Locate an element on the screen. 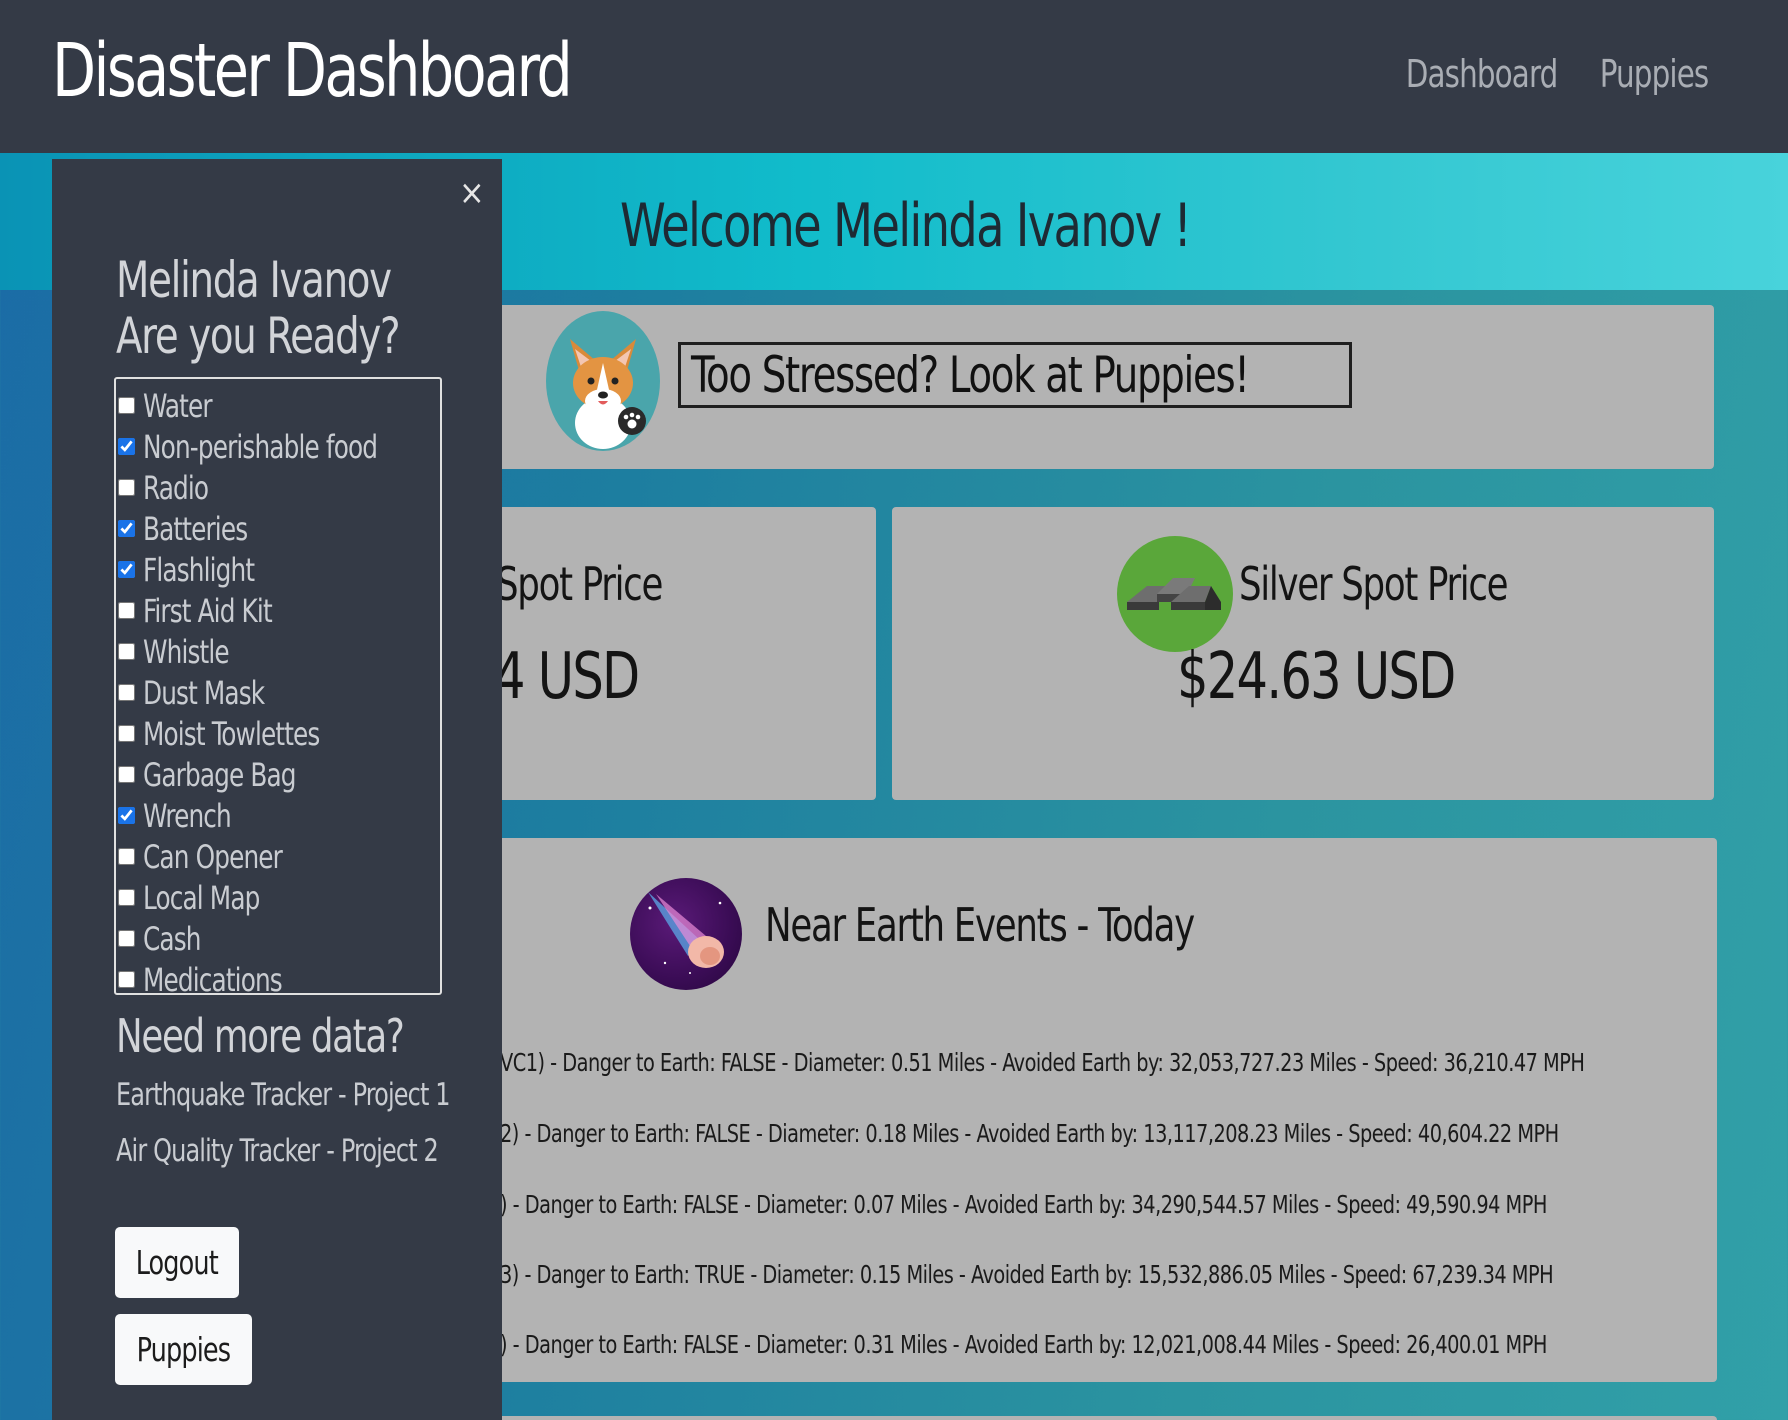 The width and height of the screenshot is (1788, 1420). brand-title: Disaster Dashboard is located at coordinates (312, 71).